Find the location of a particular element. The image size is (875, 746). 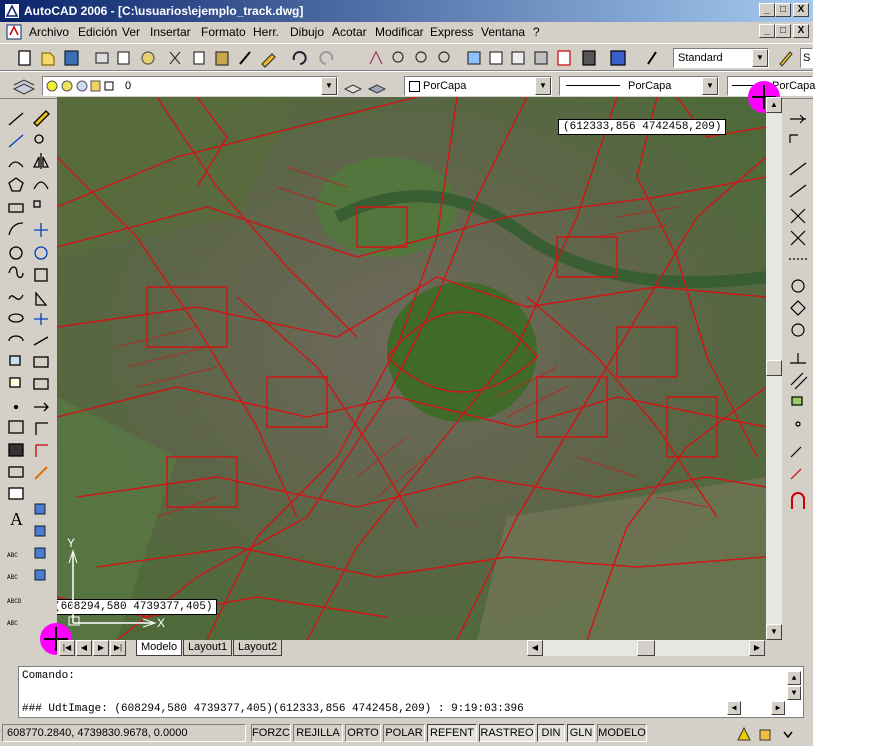

prev-tab-button: ◀ is located at coordinates (84, 648).